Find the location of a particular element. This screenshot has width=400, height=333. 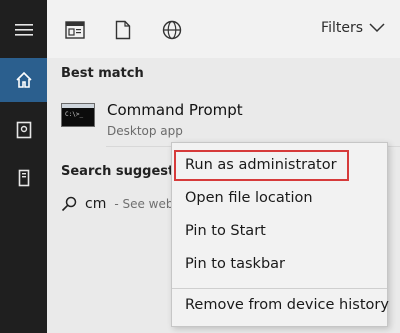

web-suggestion-item: cm - See web is located at coordinates (117, 204).